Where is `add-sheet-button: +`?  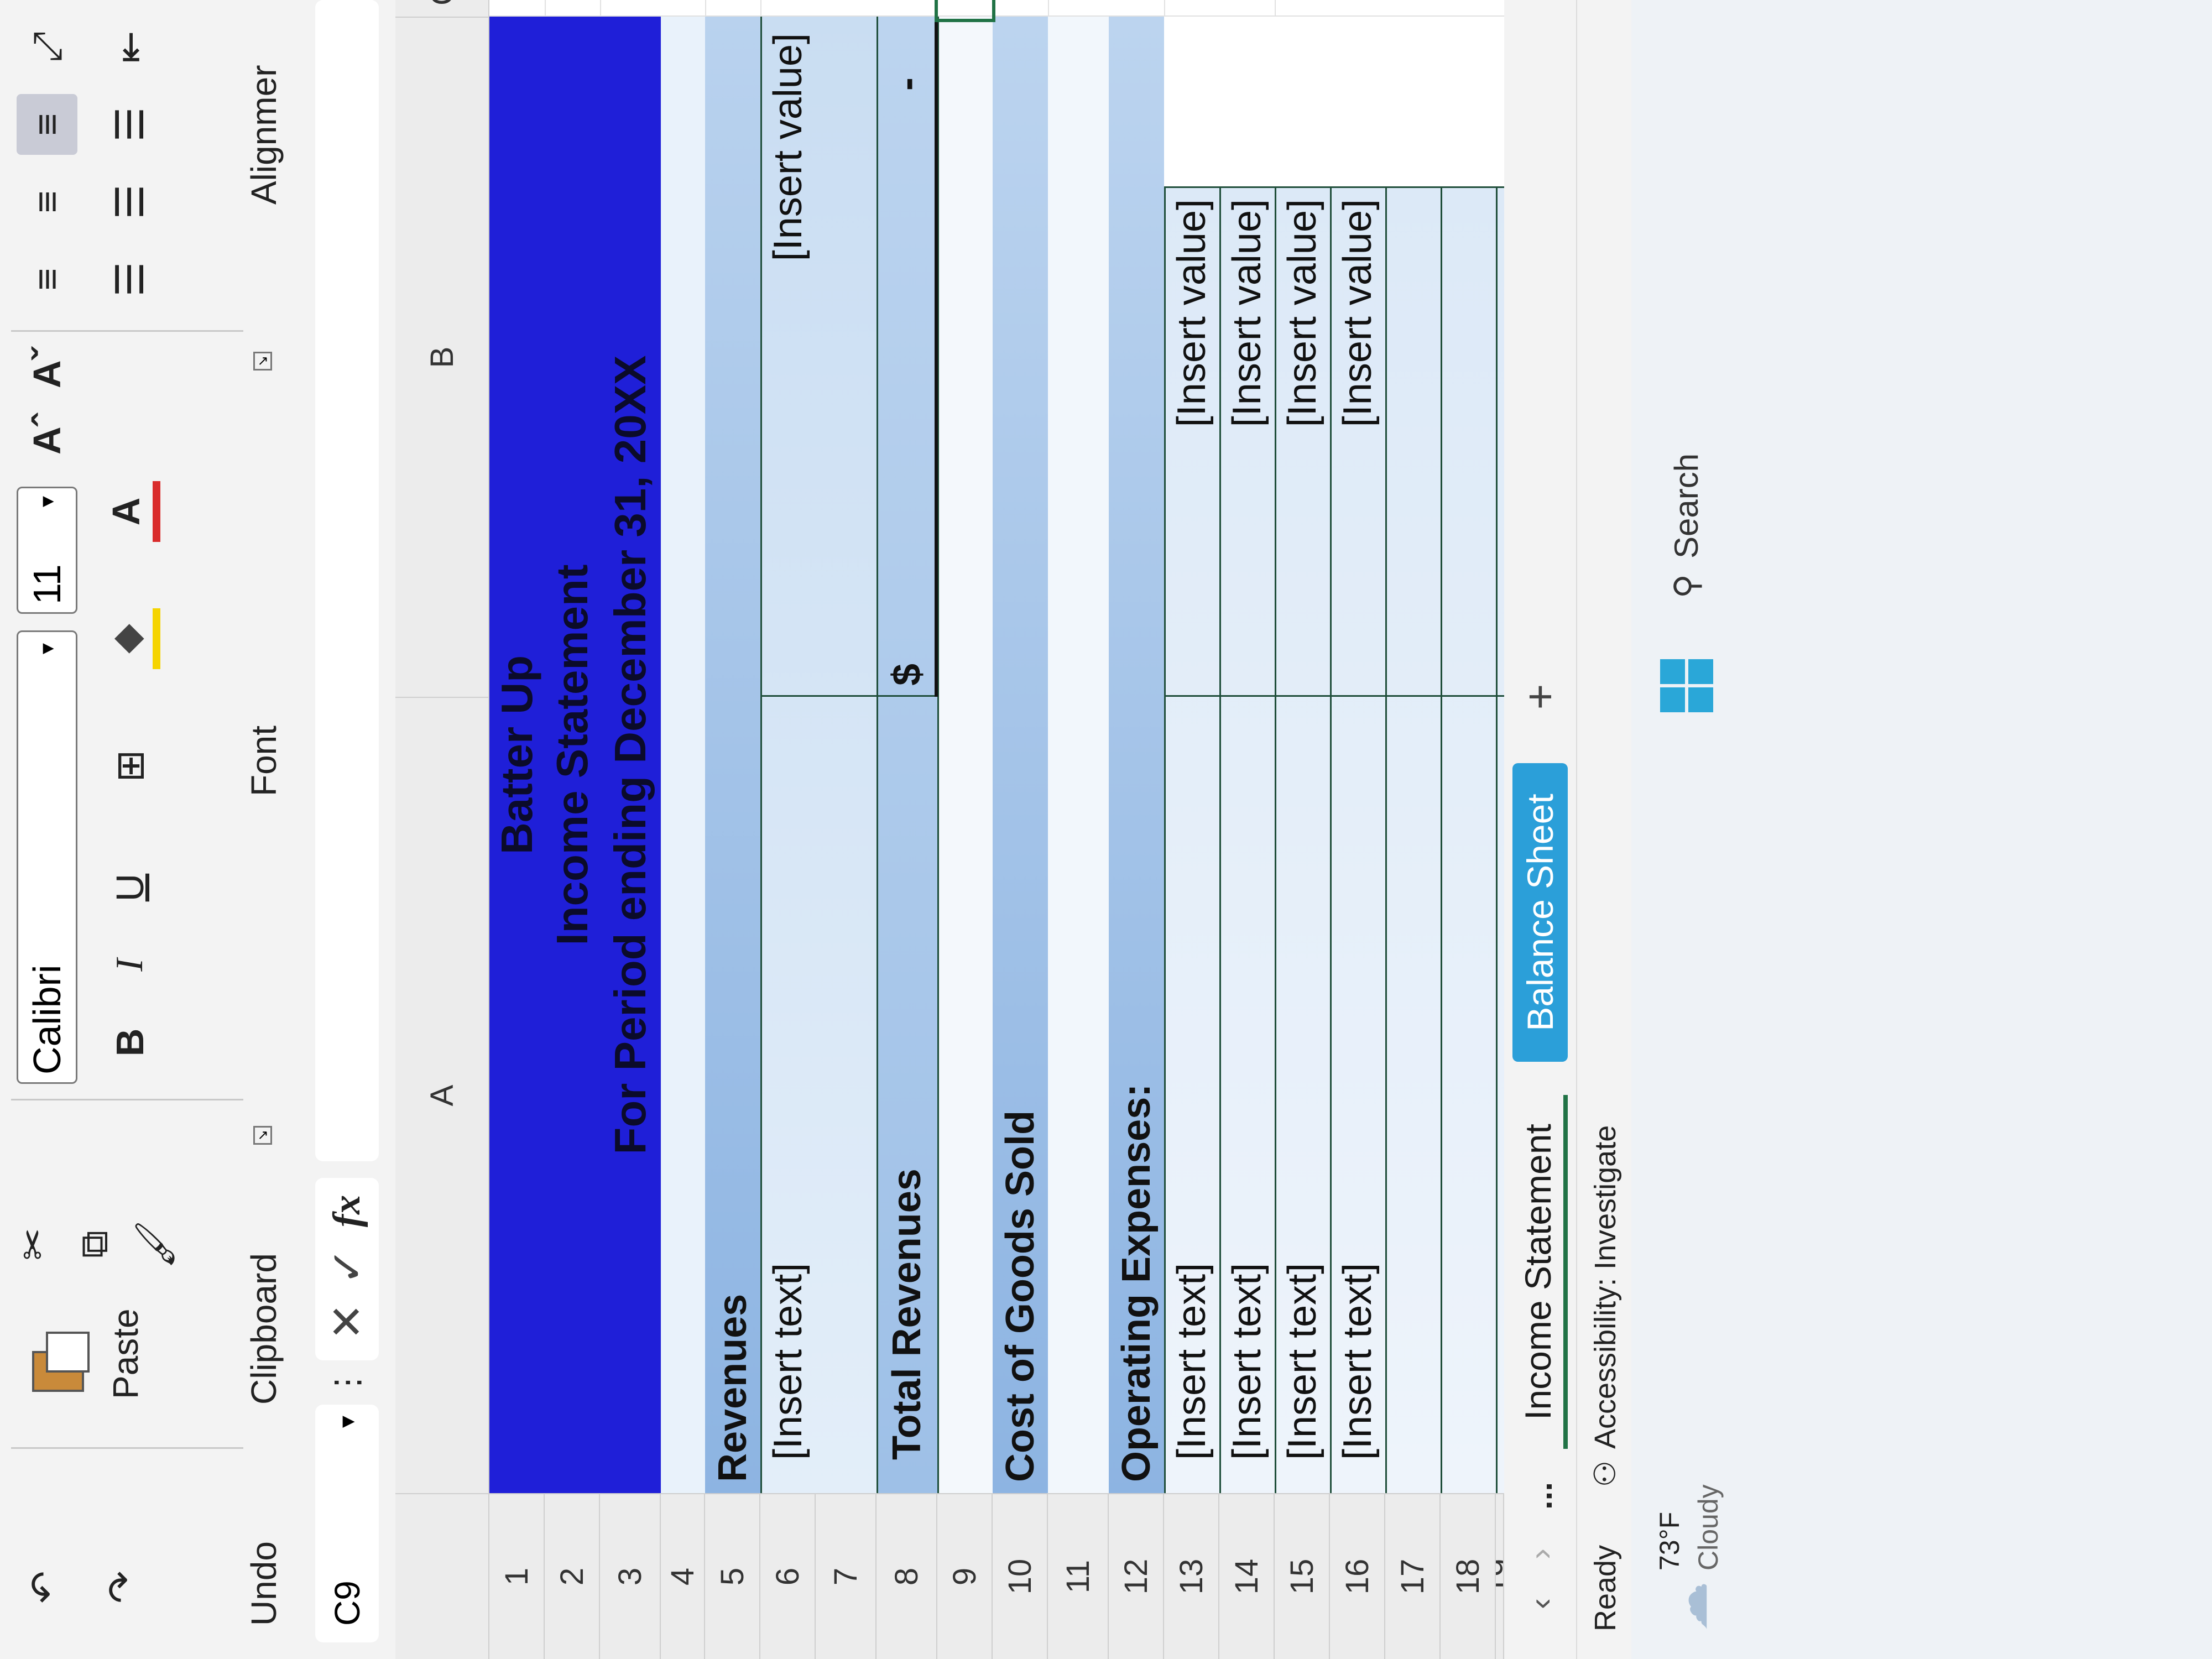
add-sheet-button: + is located at coordinates (1540, 697).